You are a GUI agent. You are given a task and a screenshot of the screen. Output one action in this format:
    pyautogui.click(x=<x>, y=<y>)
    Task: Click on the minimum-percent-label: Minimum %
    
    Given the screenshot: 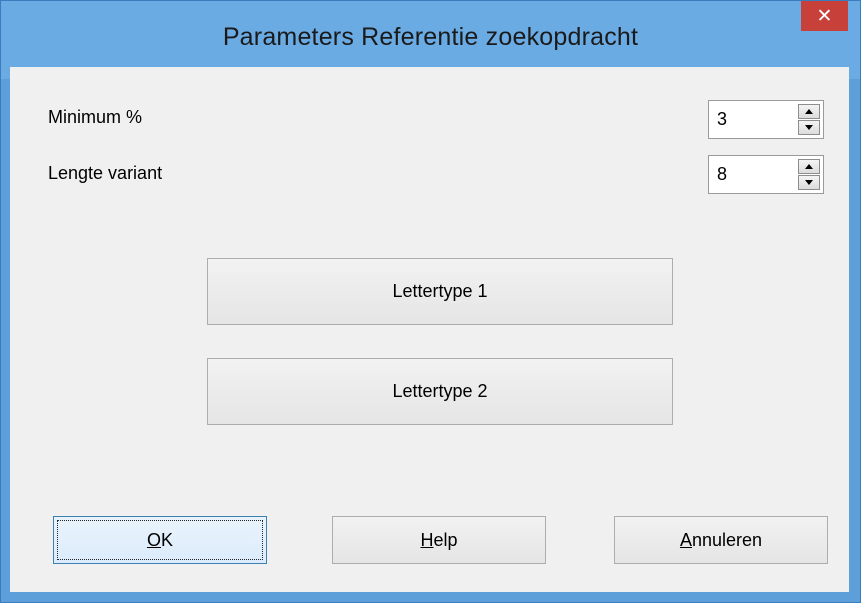 What is the action you would take?
    pyautogui.click(x=95, y=117)
    